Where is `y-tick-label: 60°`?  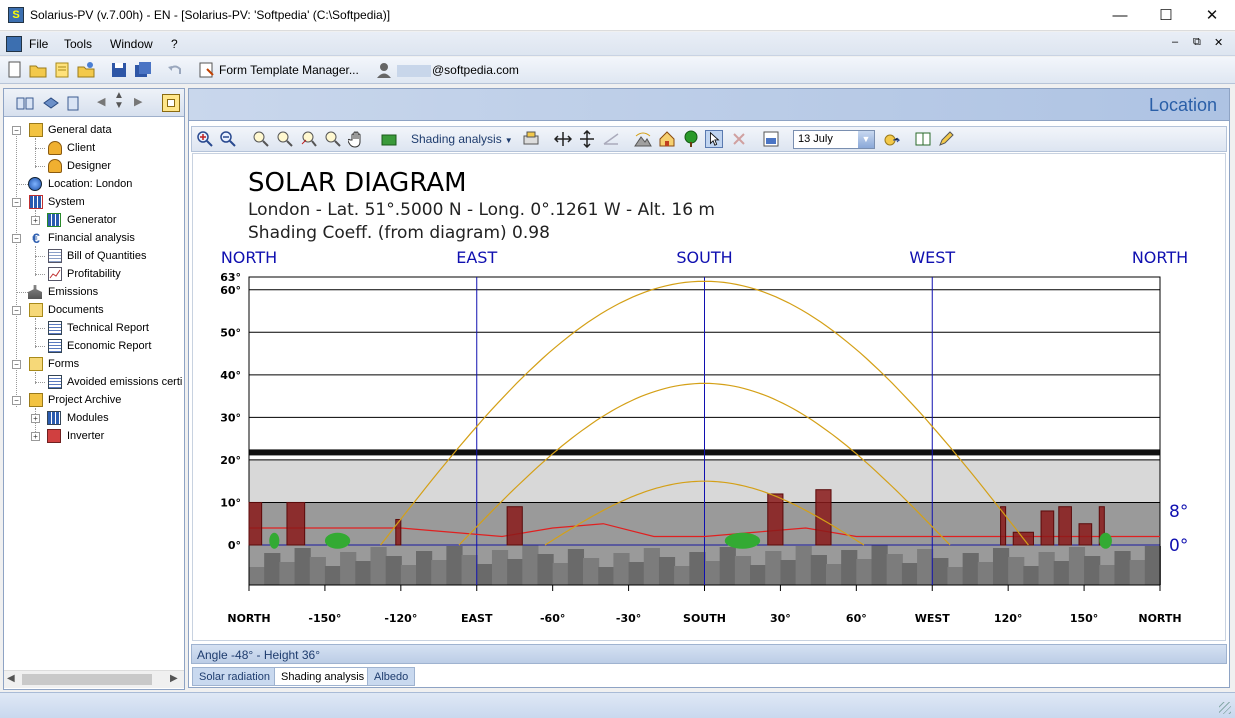 y-tick-label: 60° is located at coordinates (230, 290).